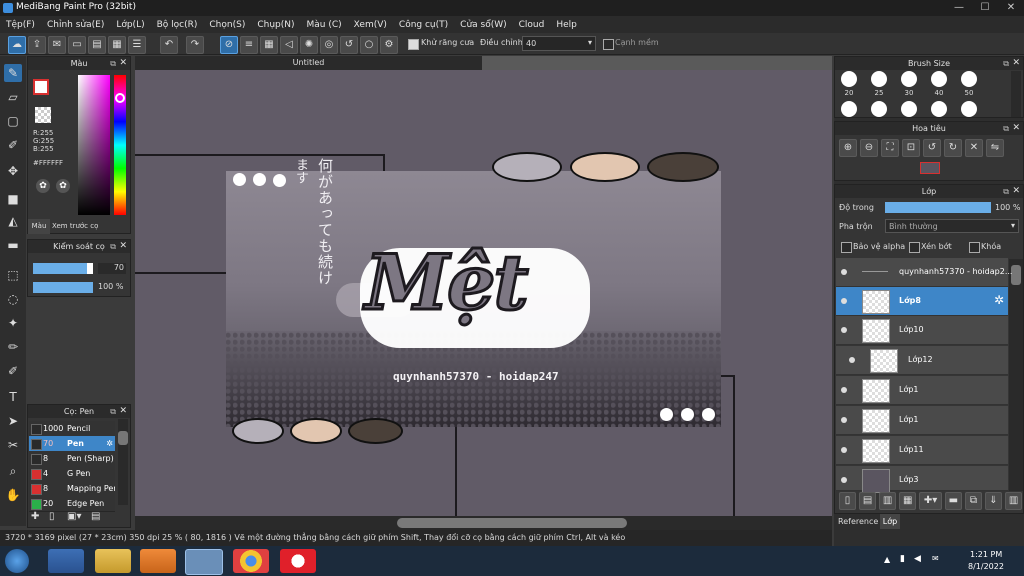  I want to click on transparent-swatch, so click(43, 115).